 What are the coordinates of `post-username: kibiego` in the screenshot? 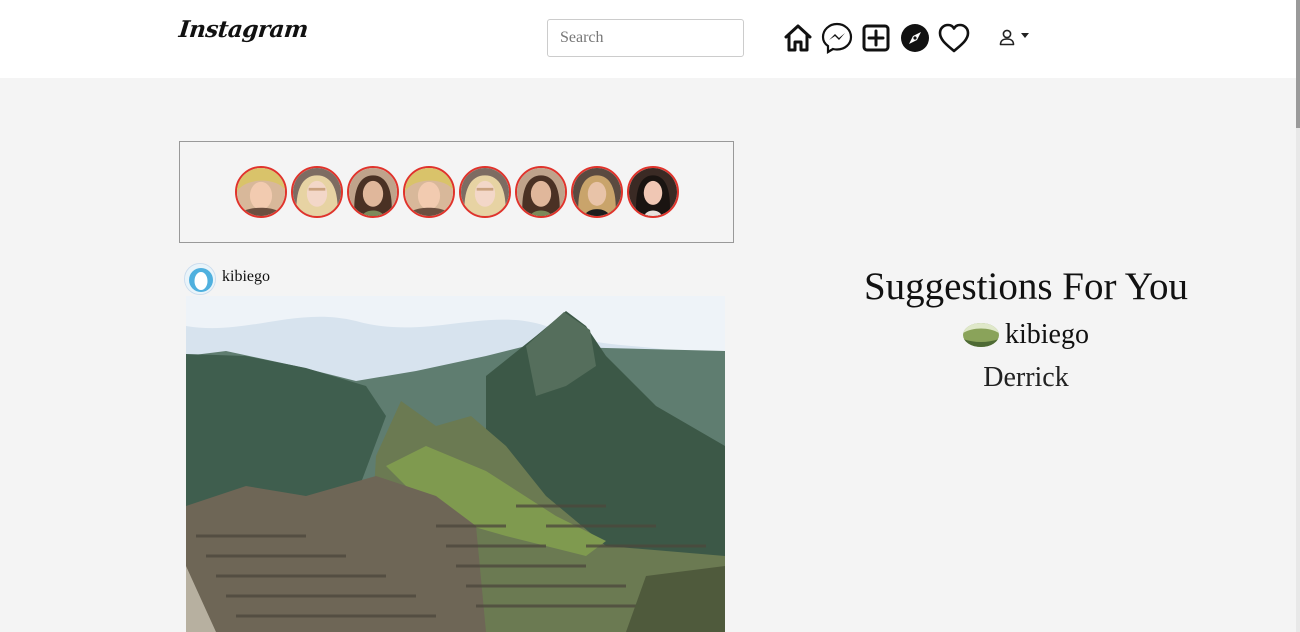 It's located at (246, 277).